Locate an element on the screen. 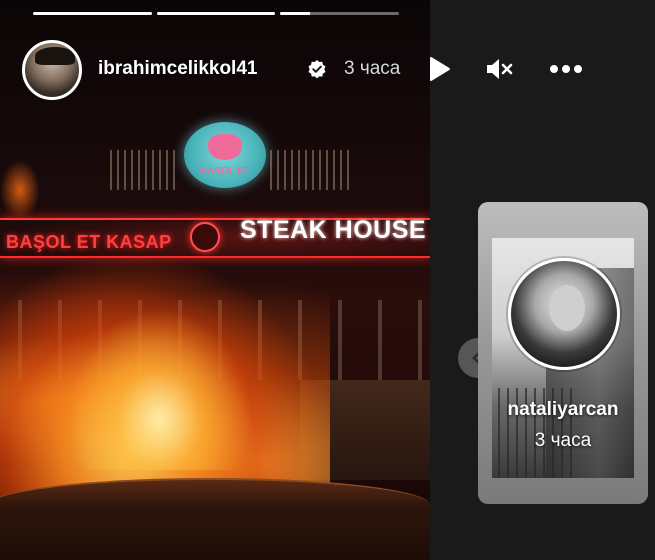 The height and width of the screenshot is (560, 655). more-icon is located at coordinates (566, 69).